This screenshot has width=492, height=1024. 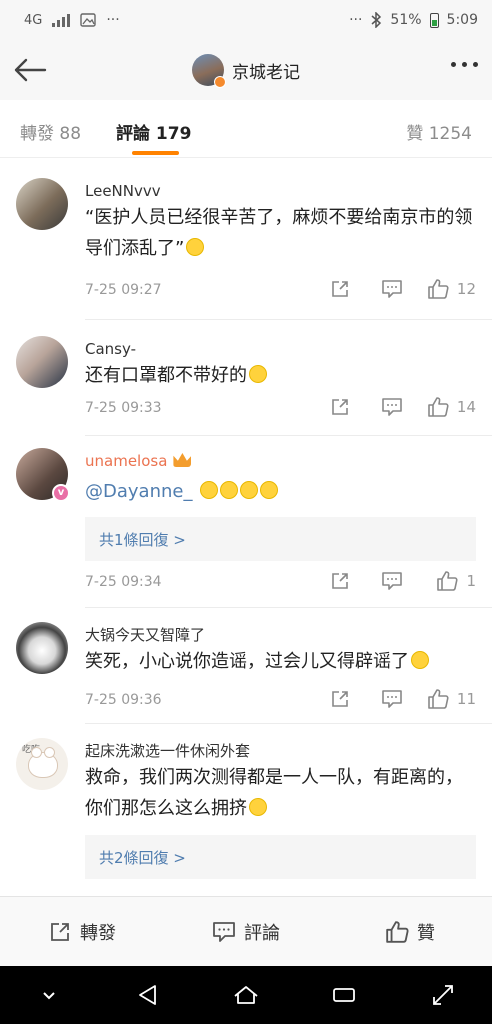 I want to click on comment-text: 还有口罩都不带好的, so click(x=281, y=375).